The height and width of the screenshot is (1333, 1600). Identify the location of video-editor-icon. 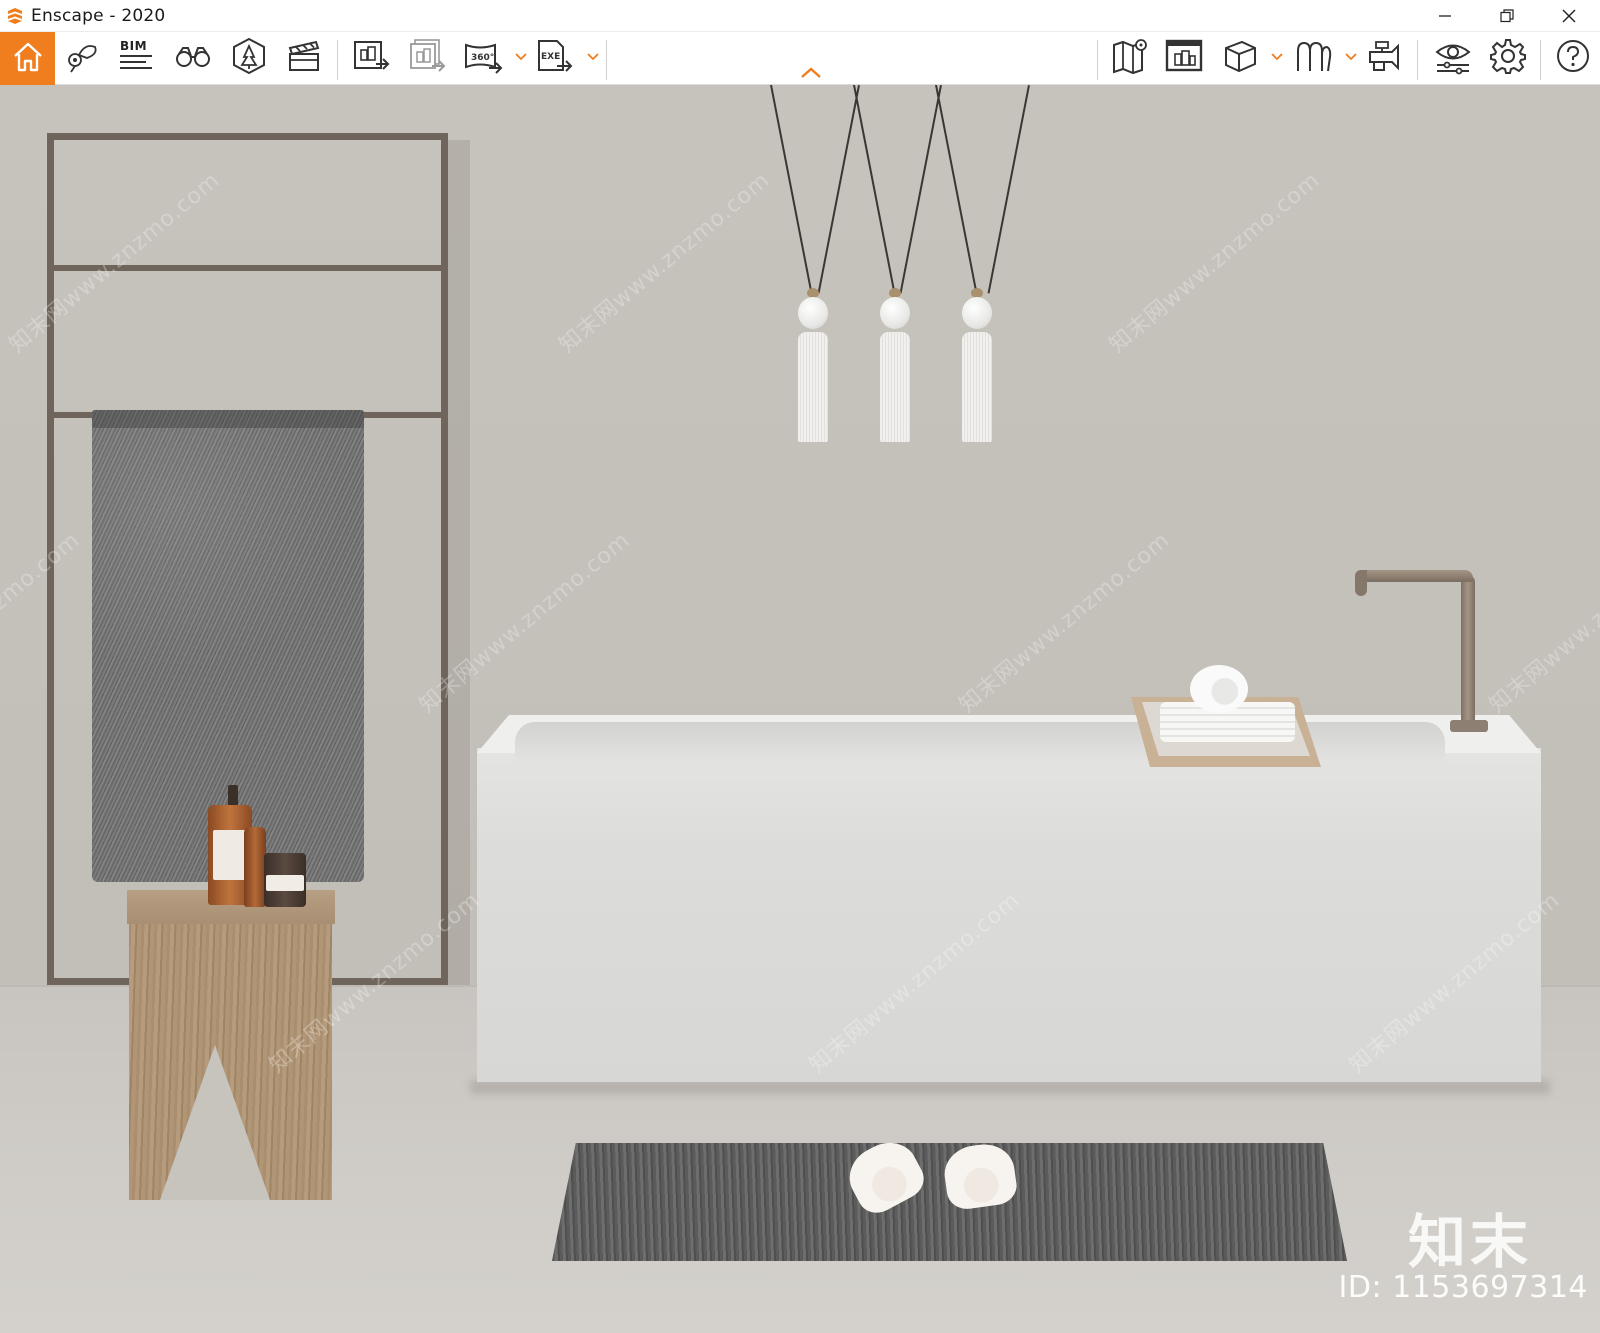
(304, 58).